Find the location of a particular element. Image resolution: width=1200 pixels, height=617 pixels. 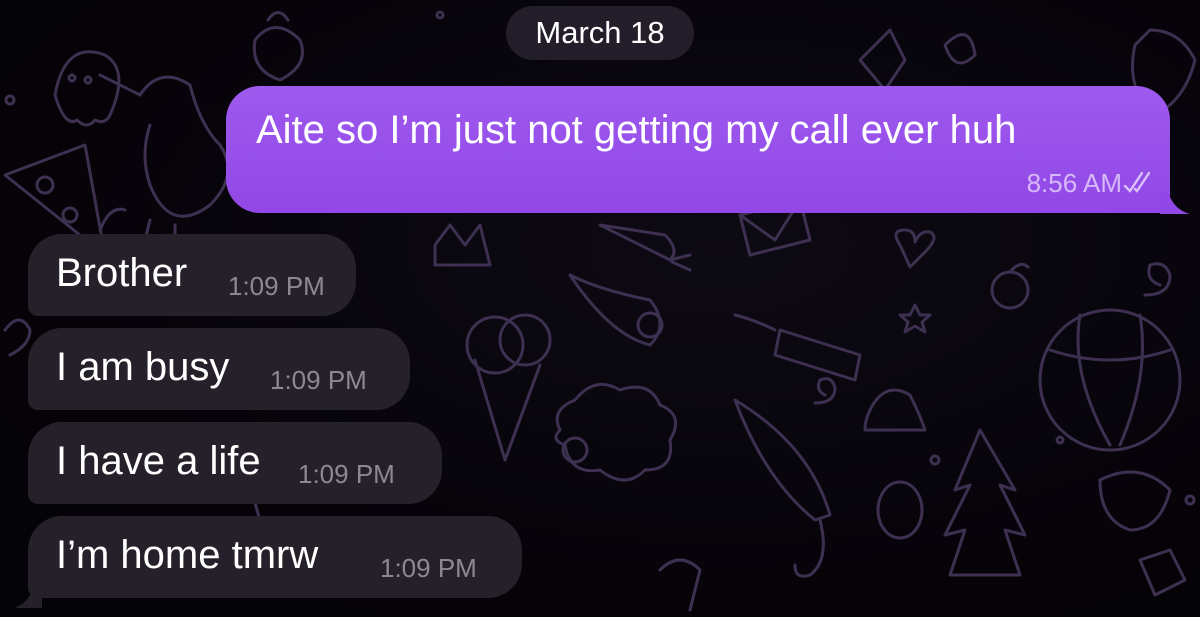

date-separator: March 18 is located at coordinates (600, 33).